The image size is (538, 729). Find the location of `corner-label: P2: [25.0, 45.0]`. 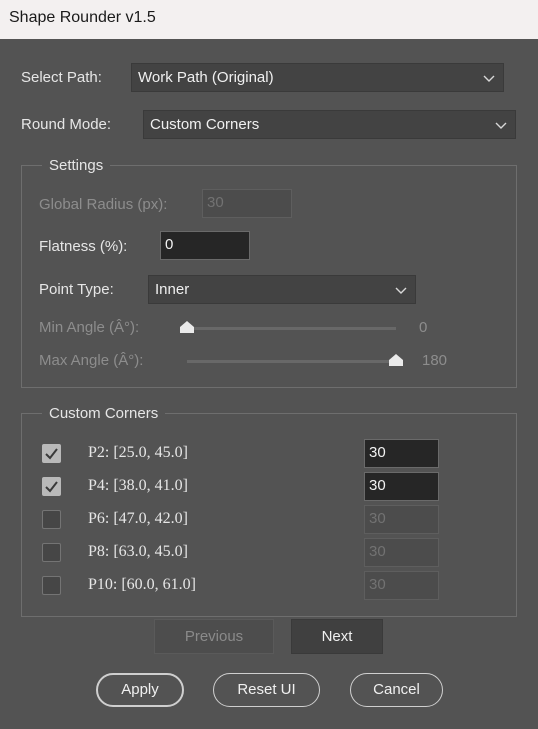

corner-label: P2: [25.0, 45.0] is located at coordinates (138, 452).